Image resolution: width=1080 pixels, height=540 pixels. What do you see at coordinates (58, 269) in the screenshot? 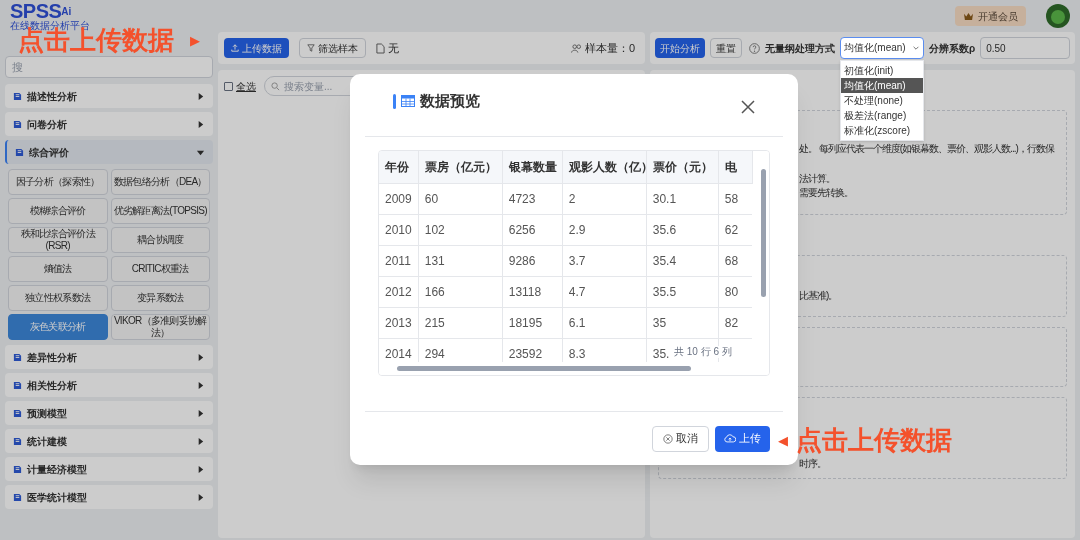
I see `method-button: 熵值法` at bounding box center [58, 269].